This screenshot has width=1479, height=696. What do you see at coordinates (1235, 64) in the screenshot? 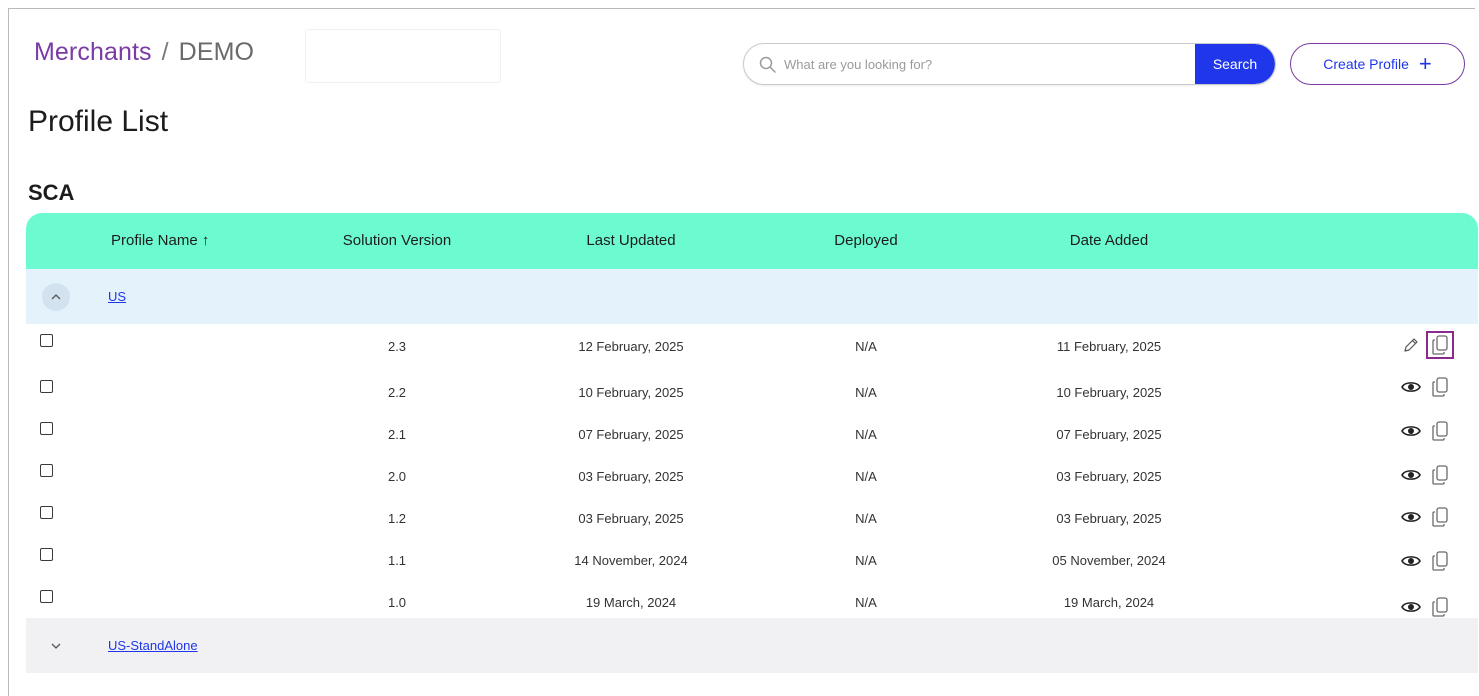
I see `search-button: Search` at bounding box center [1235, 64].